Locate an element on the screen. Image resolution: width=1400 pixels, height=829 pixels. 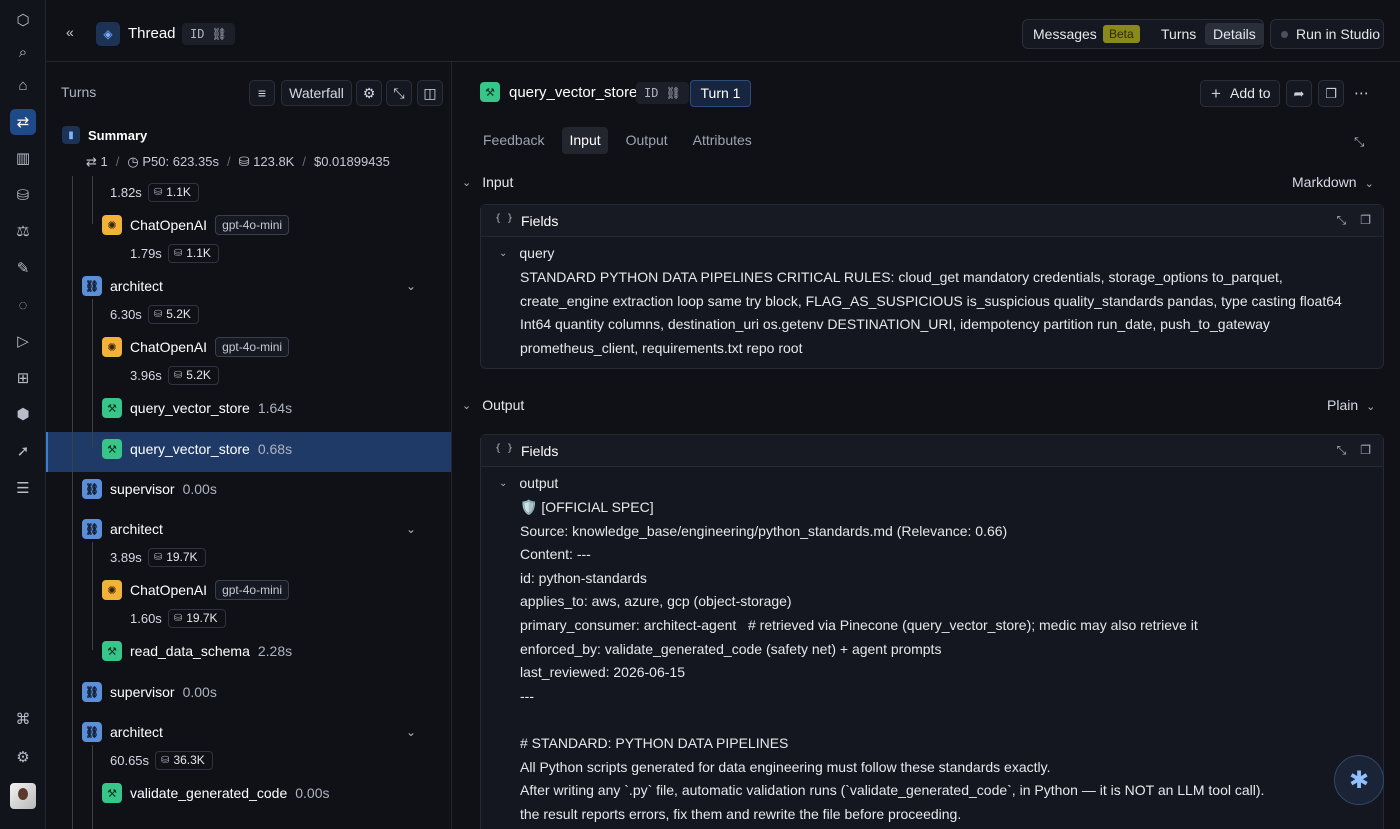
turn-count: ⇄ 1 is located at coordinates (97, 162).